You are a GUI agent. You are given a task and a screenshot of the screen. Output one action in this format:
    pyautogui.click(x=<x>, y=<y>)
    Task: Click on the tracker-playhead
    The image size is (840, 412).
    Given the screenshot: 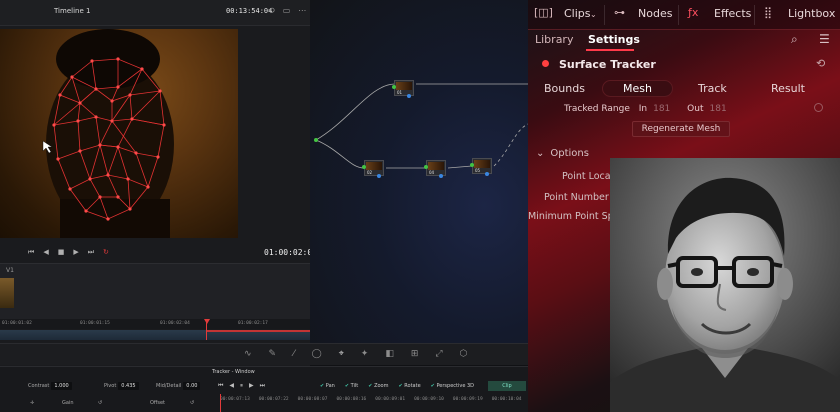 What is the action you would take?
    pyautogui.click(x=220, y=403)
    